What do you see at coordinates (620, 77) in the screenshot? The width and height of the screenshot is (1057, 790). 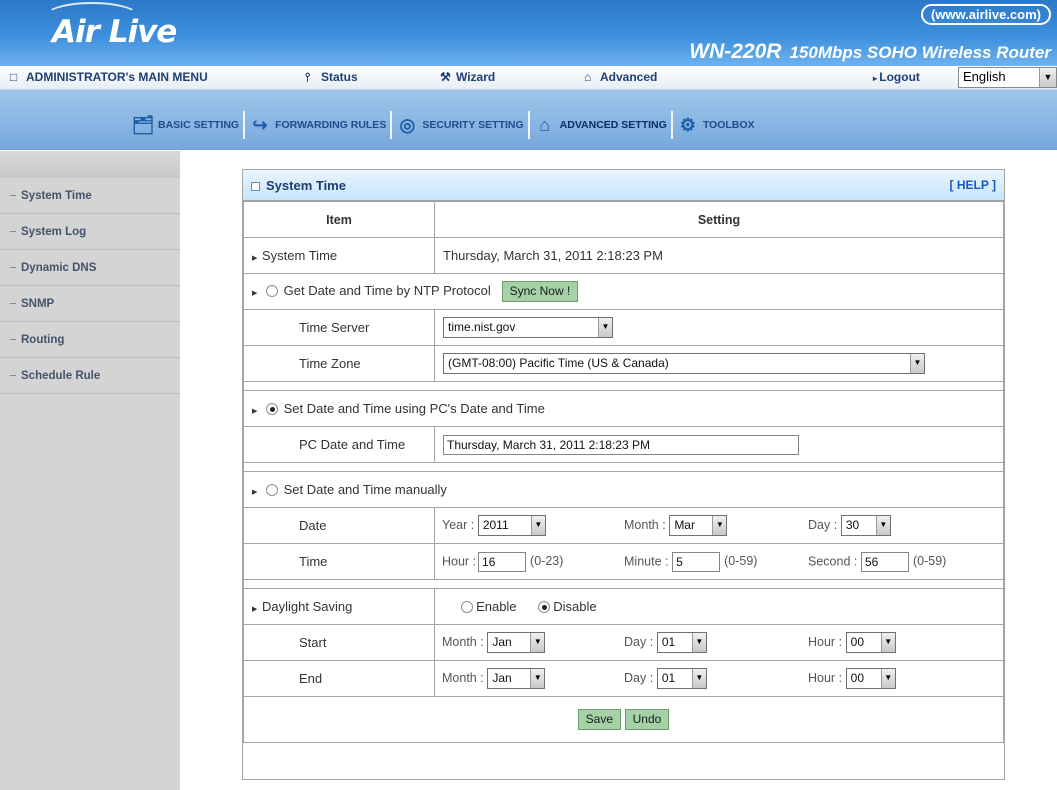 I see `advanced-link: ⌂ Advanced` at bounding box center [620, 77].